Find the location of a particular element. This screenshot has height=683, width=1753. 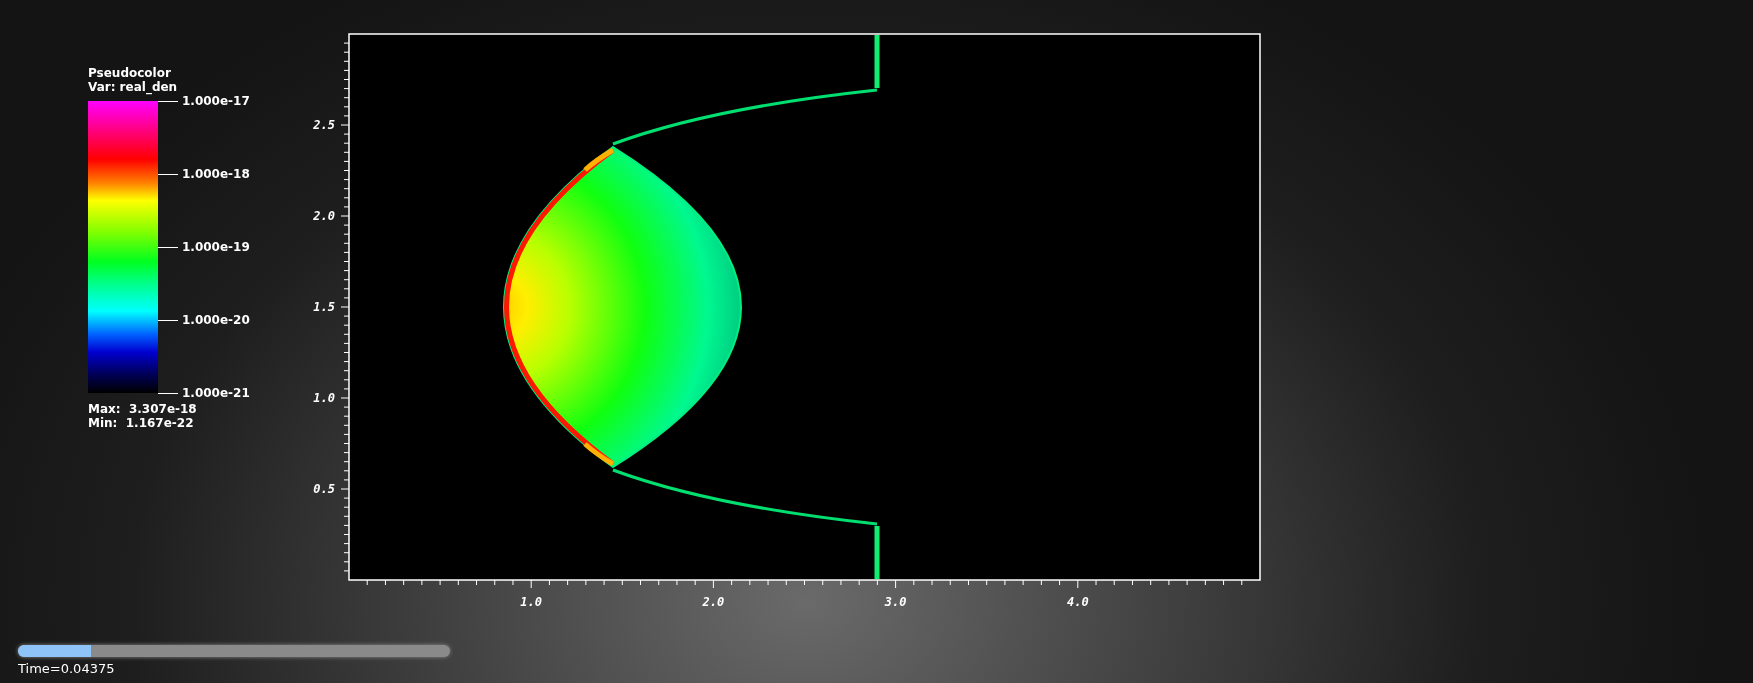

colorbar-tick-label: 1.000e-17 is located at coordinates (216, 101).